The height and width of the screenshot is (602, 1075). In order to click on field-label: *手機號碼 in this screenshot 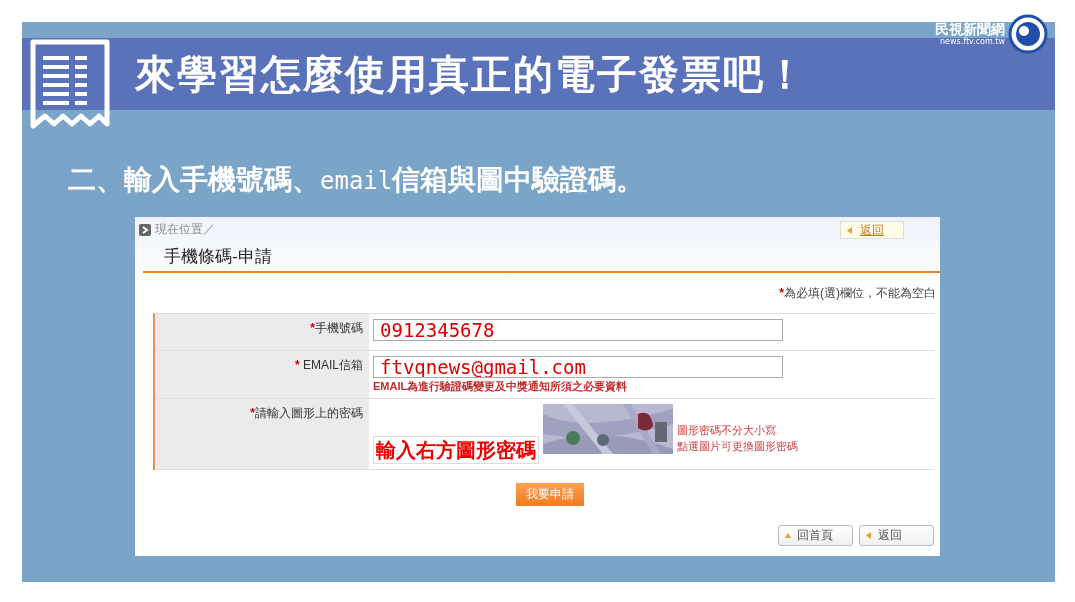, I will do `click(262, 332)`.